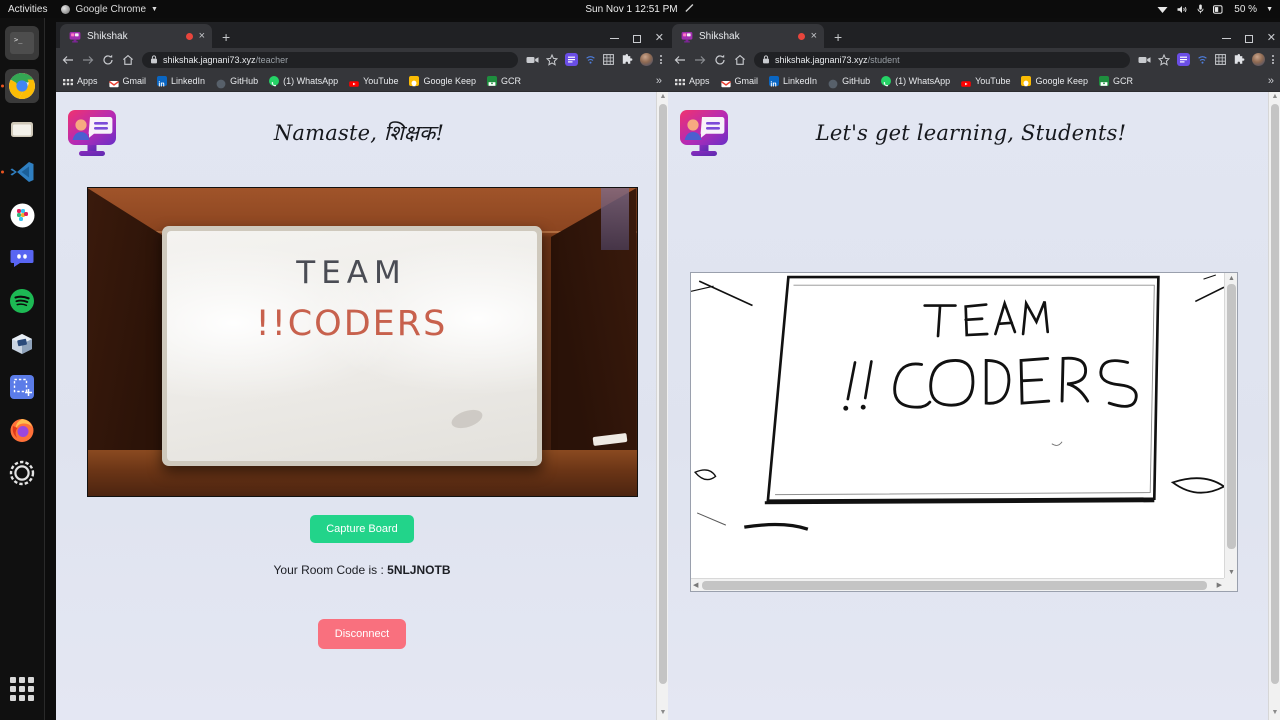 This screenshot has width=1280, height=720. Describe the element at coordinates (1231, 416) in the screenshot. I see `scrollbar-thumb-vertical` at that location.